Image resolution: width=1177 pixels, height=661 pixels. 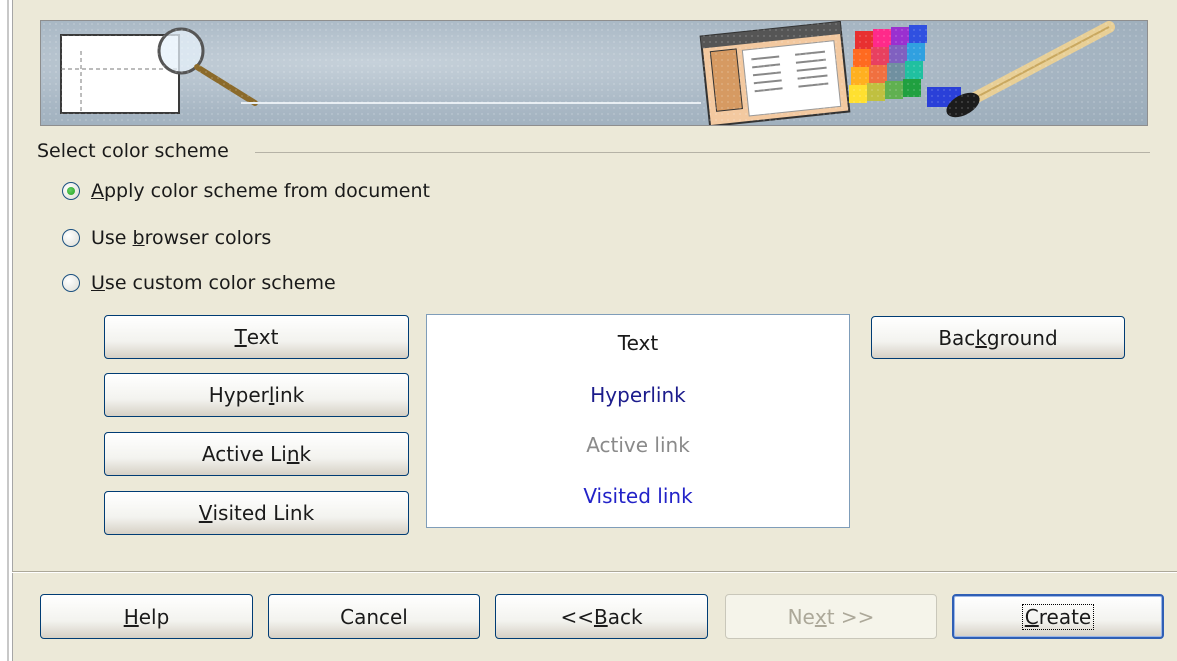 What do you see at coordinates (638, 395) in the screenshot?
I see `preview-hyperlink: Hyperlink` at bounding box center [638, 395].